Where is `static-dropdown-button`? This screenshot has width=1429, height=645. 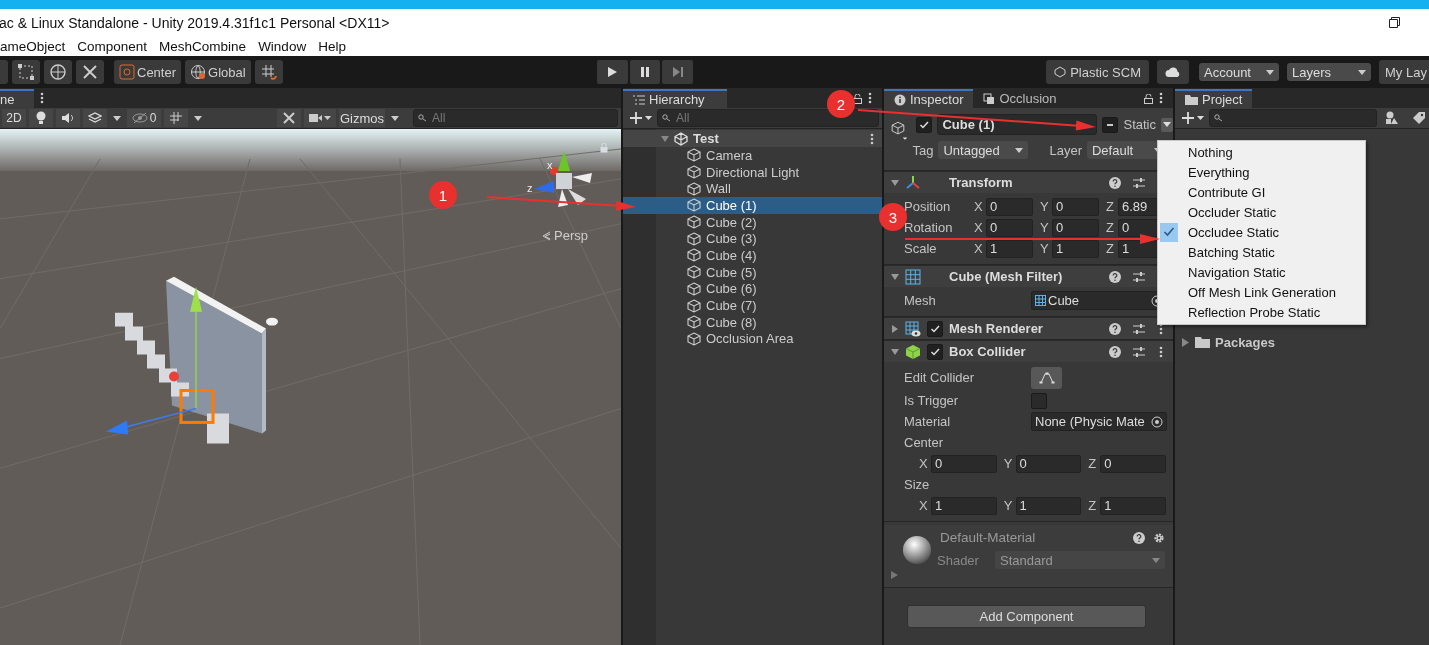 static-dropdown-button is located at coordinates (1167, 124).